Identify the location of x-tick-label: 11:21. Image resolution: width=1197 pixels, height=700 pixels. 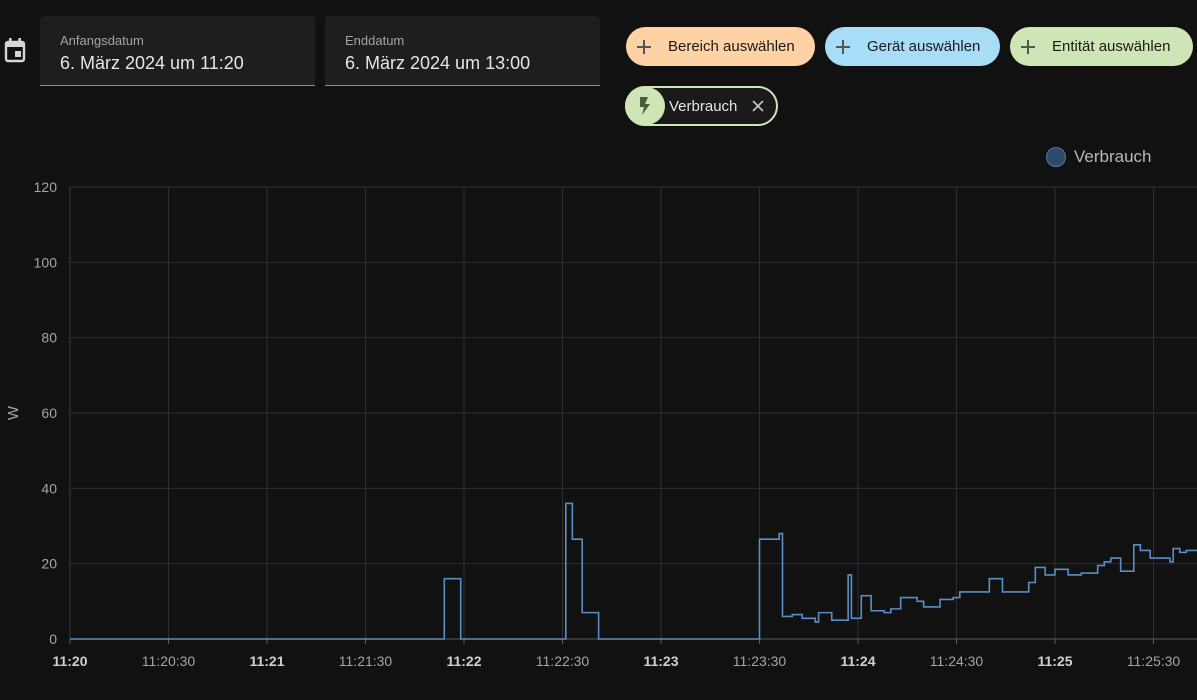
(266, 661).